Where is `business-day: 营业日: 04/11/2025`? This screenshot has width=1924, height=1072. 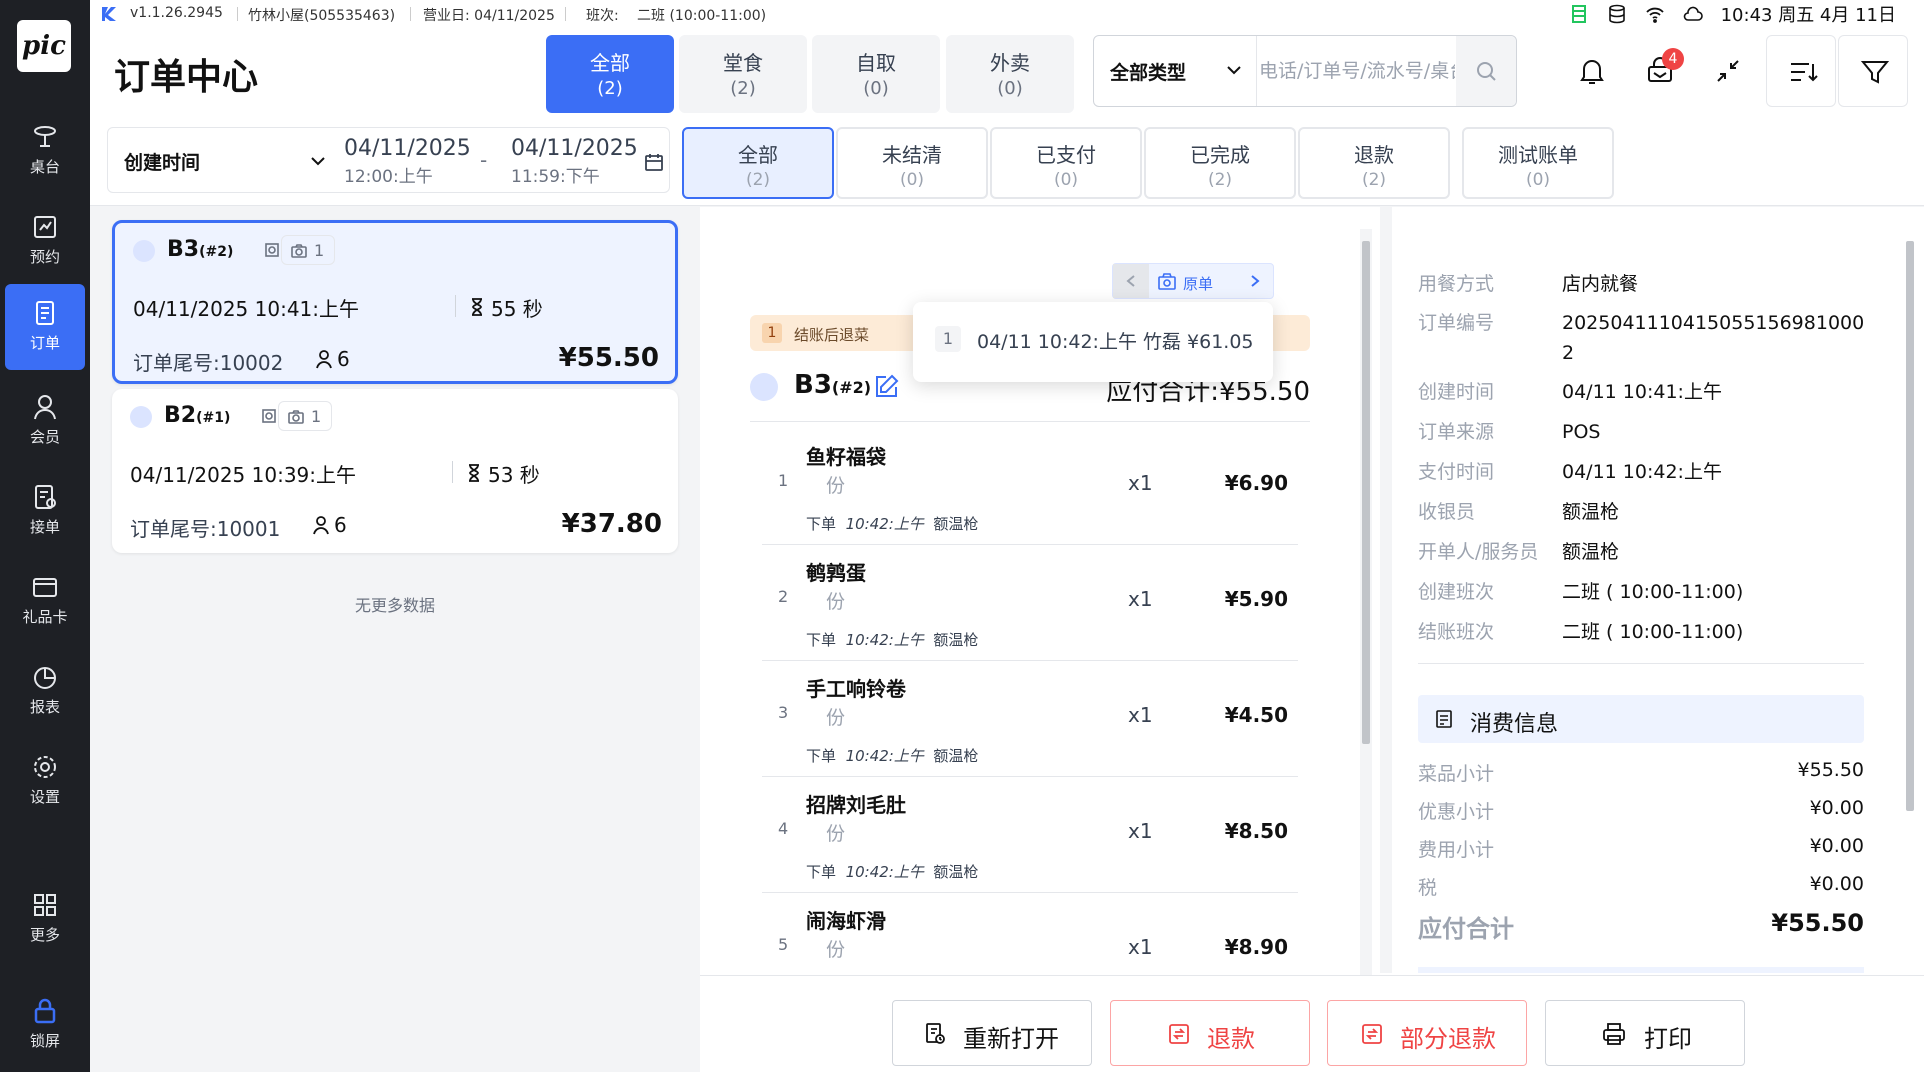 business-day: 营业日: 04/11/2025 is located at coordinates (489, 16).